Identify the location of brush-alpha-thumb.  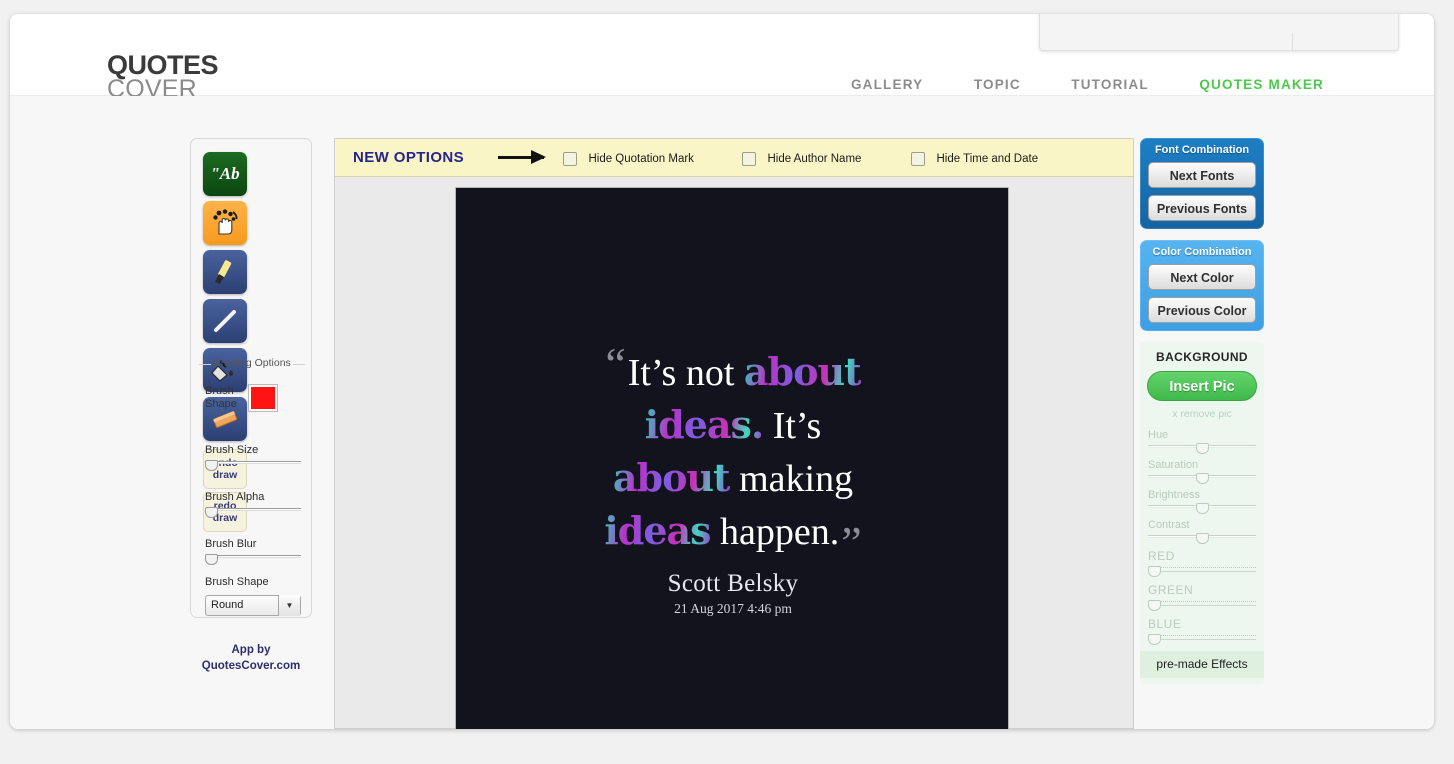
(211, 512).